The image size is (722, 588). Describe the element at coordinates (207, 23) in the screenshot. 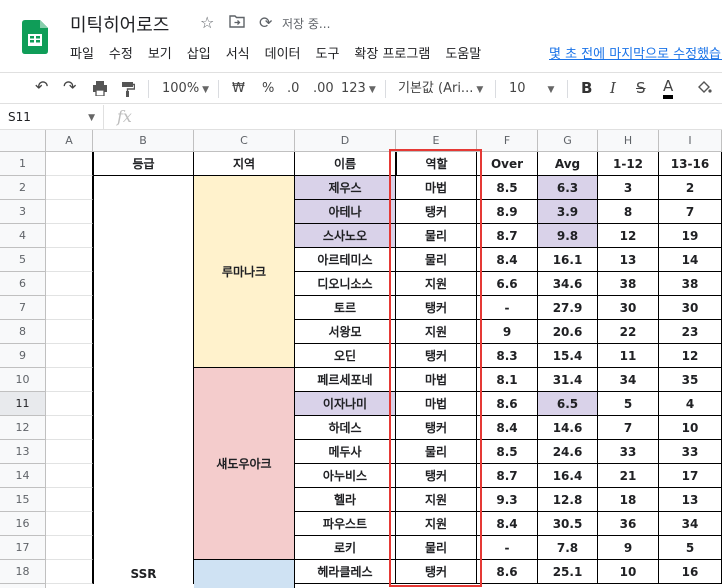

I see `star-icon: ☆` at that location.